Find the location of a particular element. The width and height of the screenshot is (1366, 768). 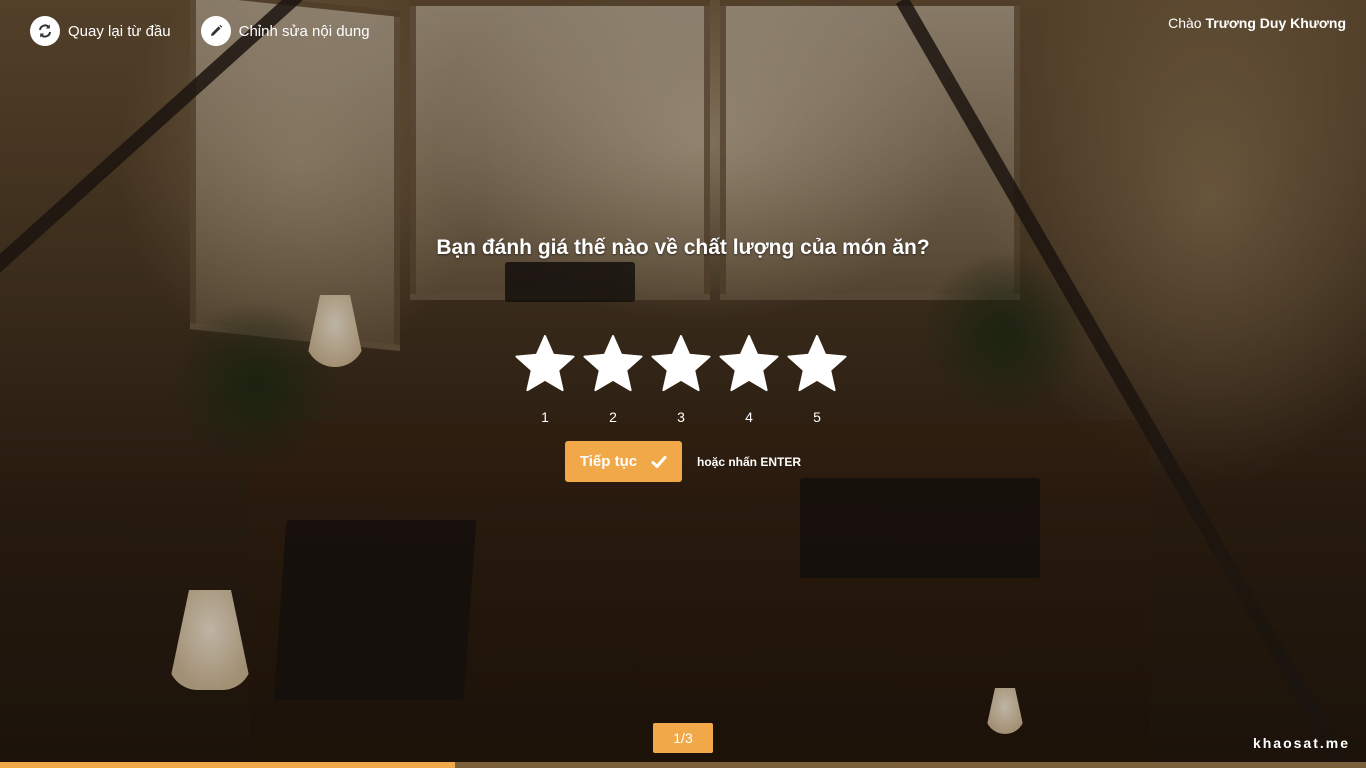

user-greeting: Chào Trương Duy Khương is located at coordinates (1257, 23).